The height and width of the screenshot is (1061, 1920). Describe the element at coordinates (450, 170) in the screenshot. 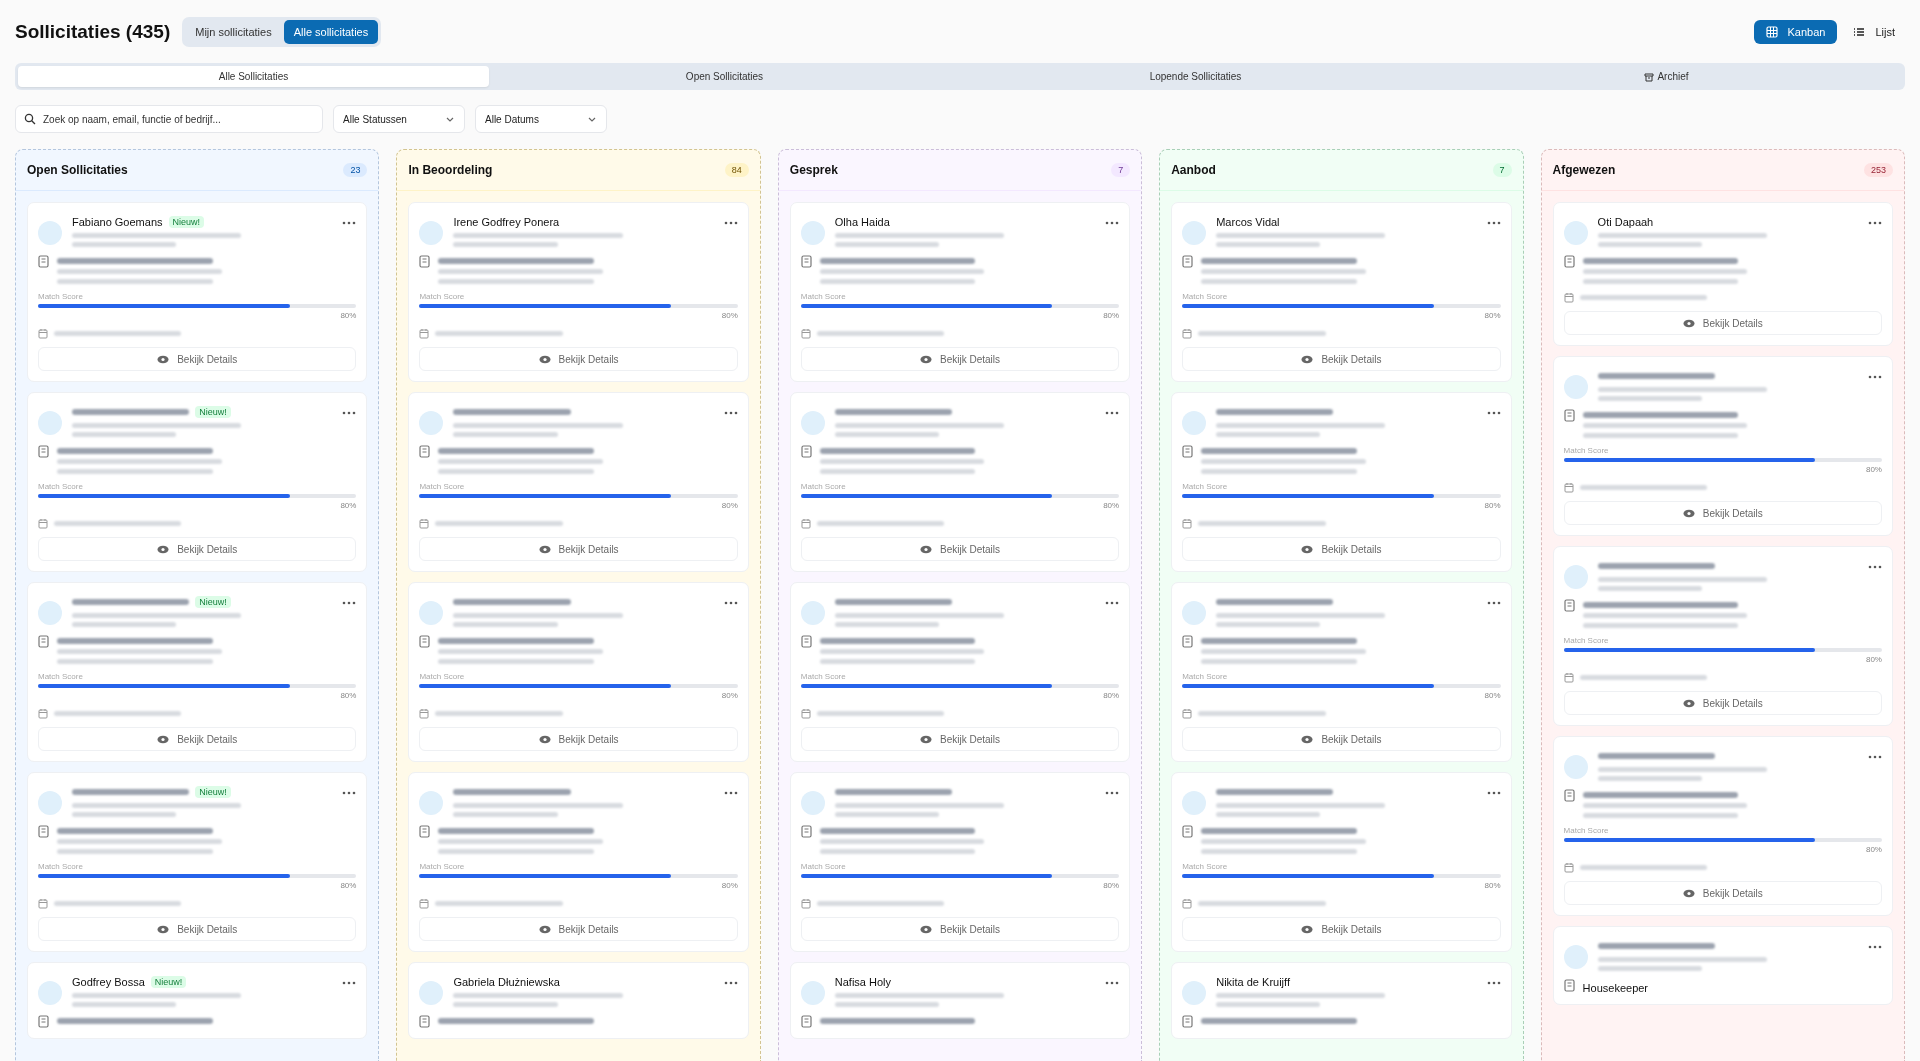

I see `column-title: In Beoordeling` at that location.